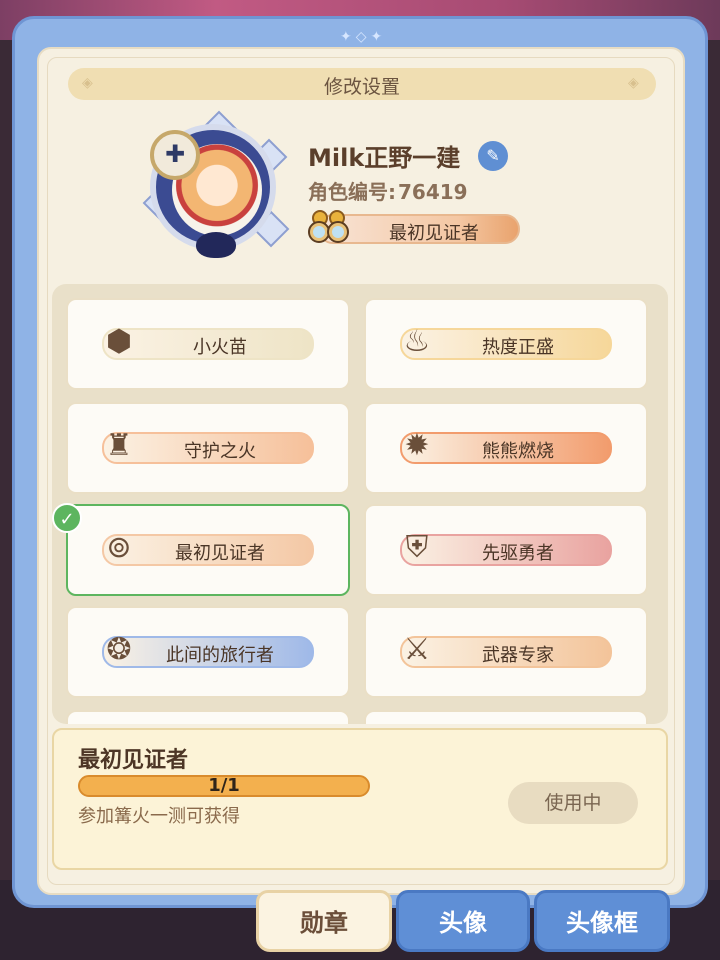 This screenshot has height=960, width=720. What do you see at coordinates (216, 186) in the screenshot?
I see `avatar: ✚` at bounding box center [216, 186].